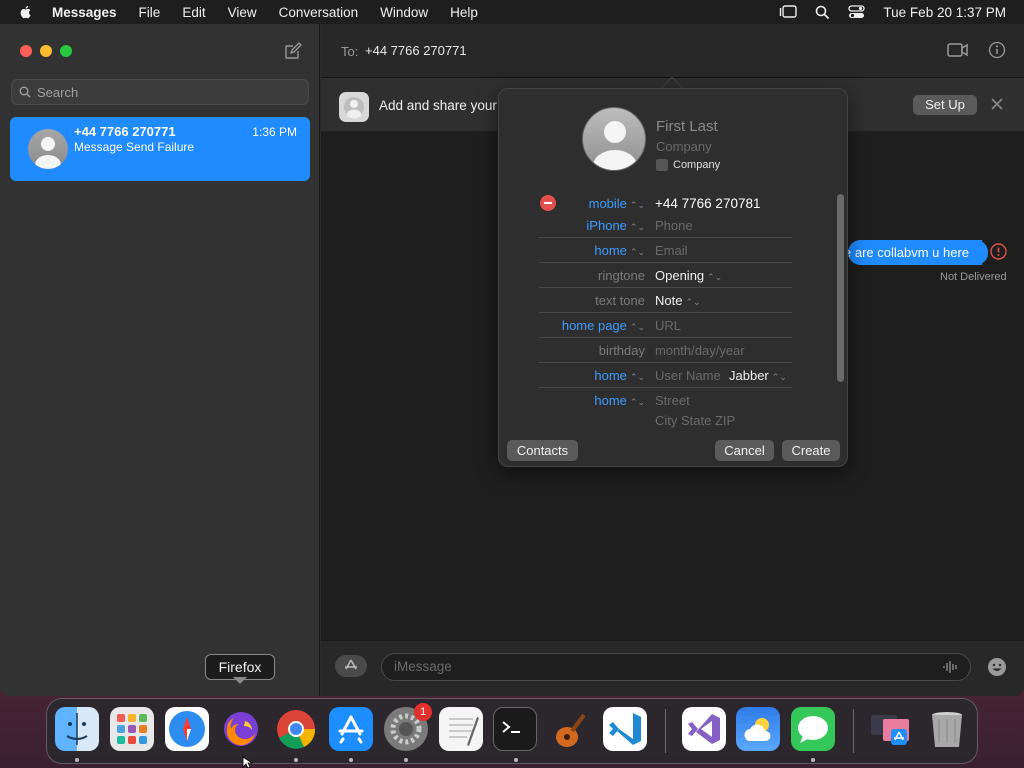  I want to click on search-field: Search, so click(160, 92).